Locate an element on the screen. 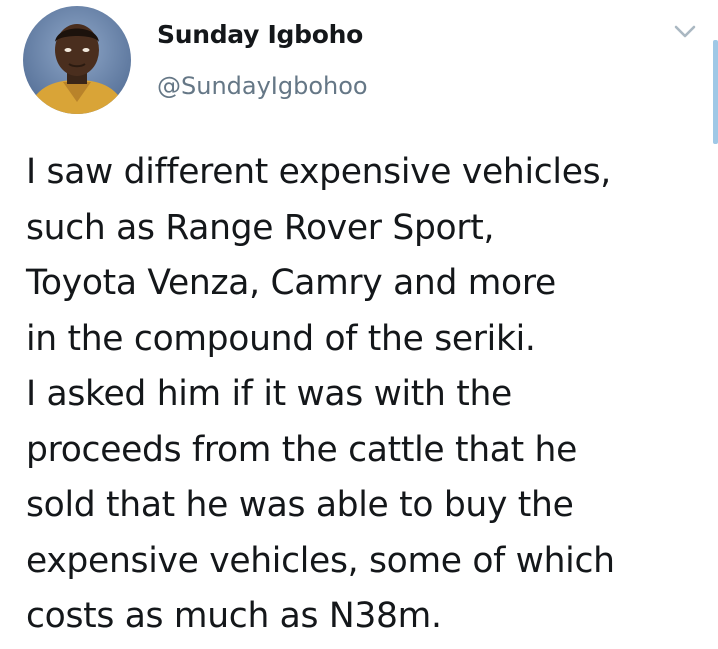  tweet-text-line: costs as much as N38m. is located at coordinates (234, 616).